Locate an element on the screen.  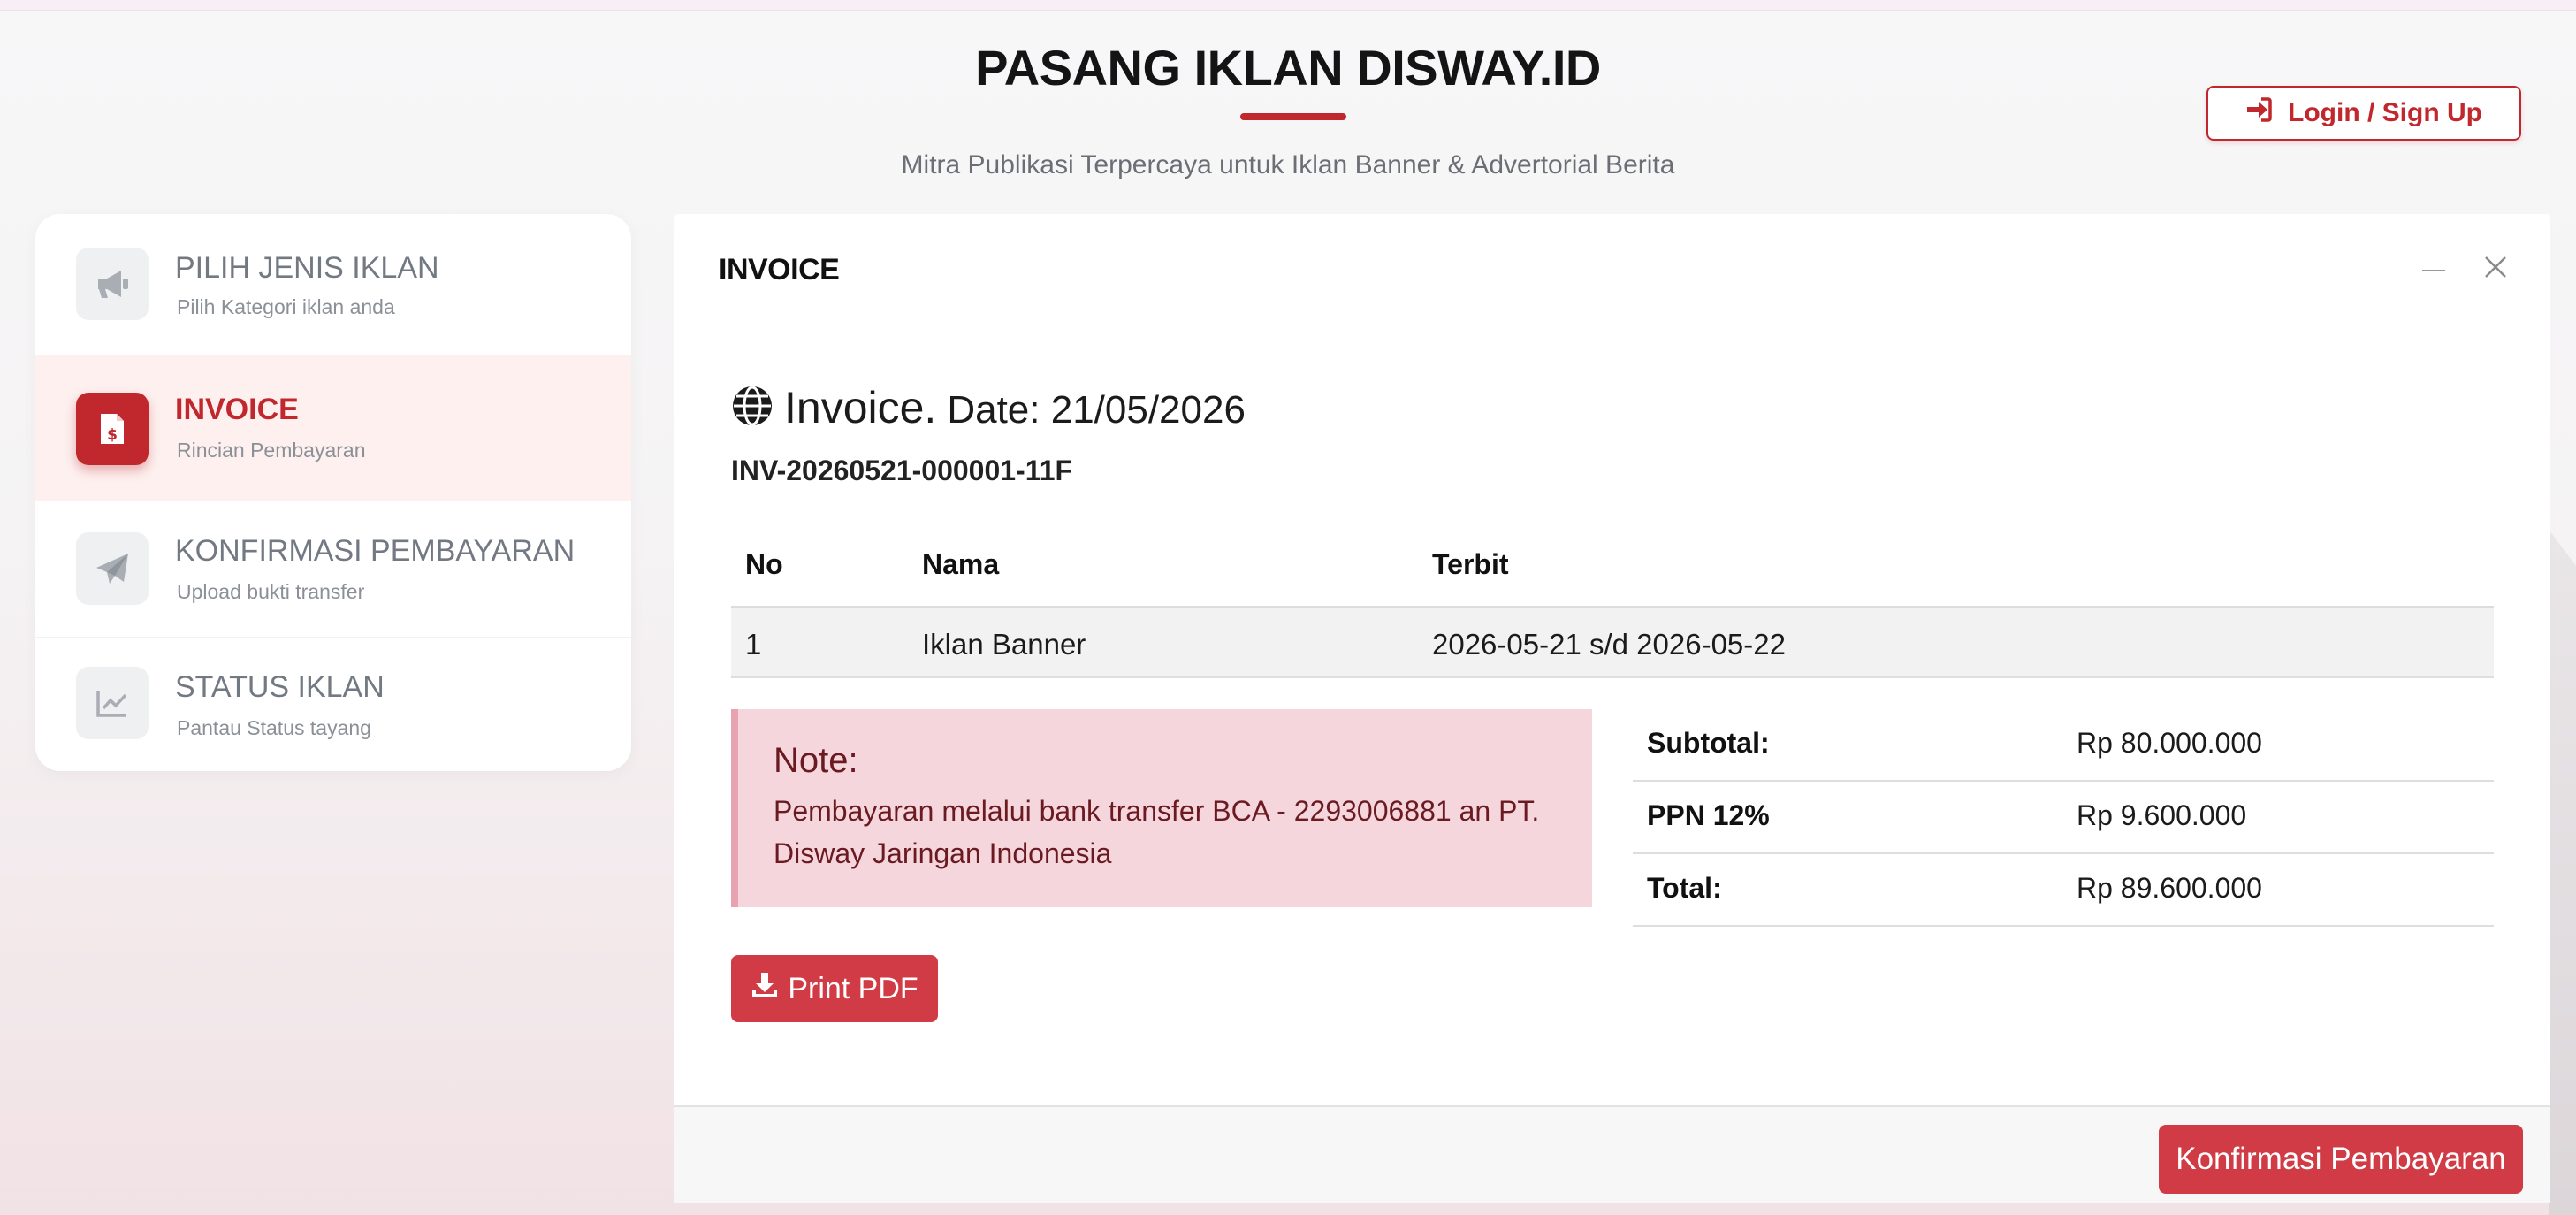
download-icon is located at coordinates (765, 989).